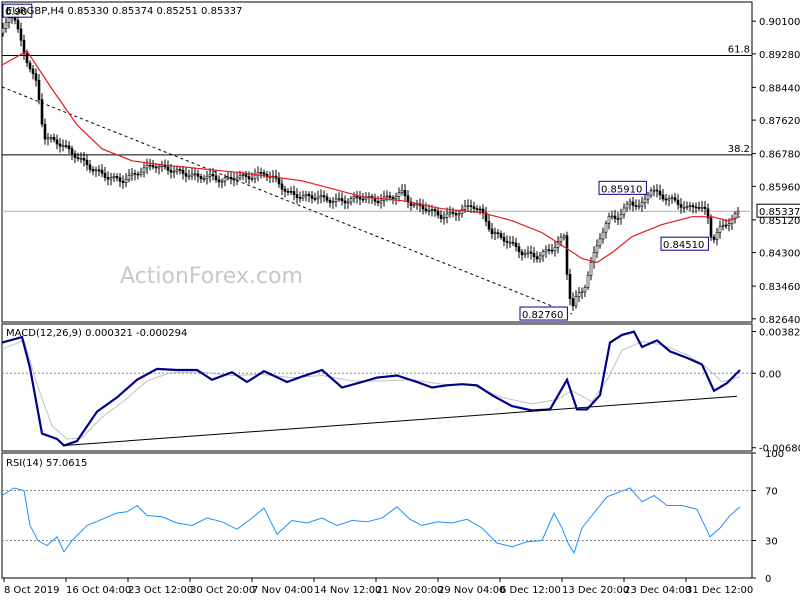 This screenshot has height=600, width=800. I want to click on time-tick-6: 21 Nov 20:00, so click(409, 590).